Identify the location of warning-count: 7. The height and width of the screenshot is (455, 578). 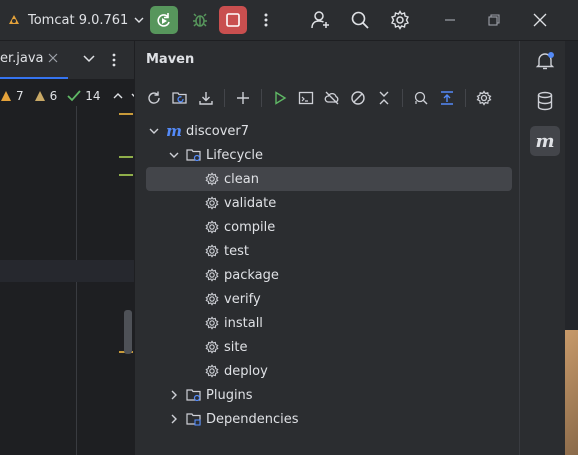
(20, 96).